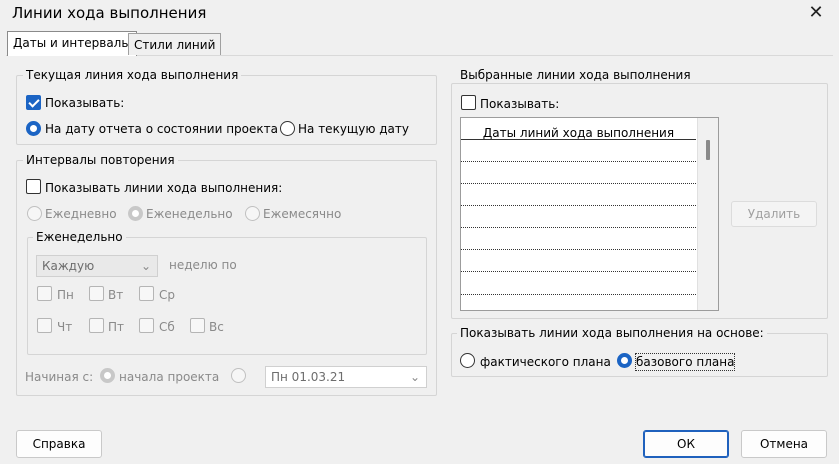  I want to click on current-show-label: Показывать:, so click(85, 103).